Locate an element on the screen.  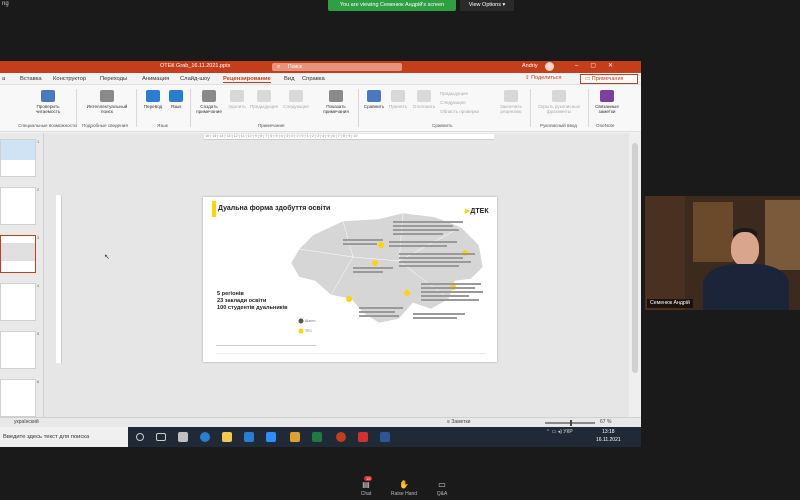
view-options-button: View Options ▾ is located at coordinates (487, 5).